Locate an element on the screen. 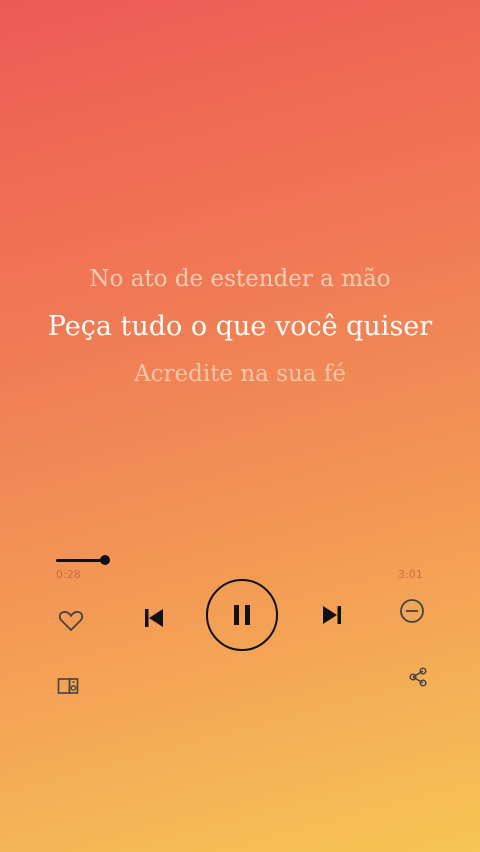 The image size is (480, 852). like-button is located at coordinates (71, 621).